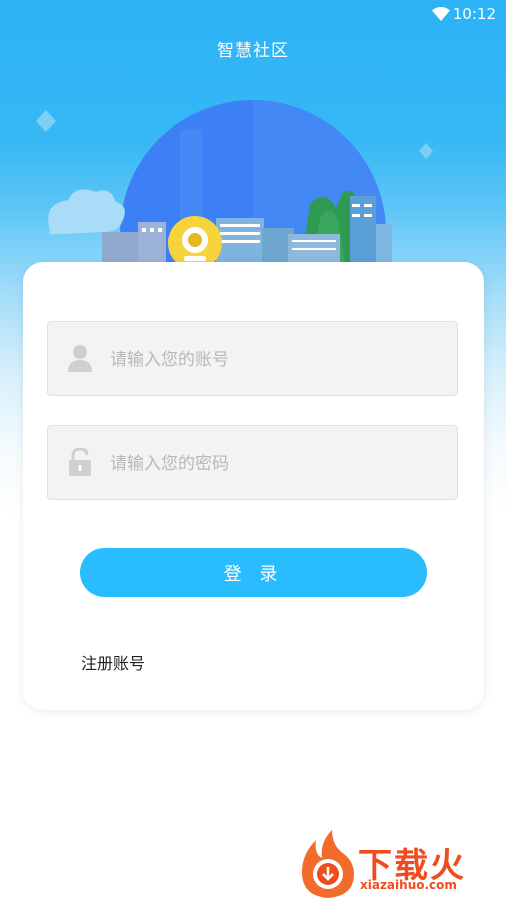  What do you see at coordinates (441, 14) in the screenshot?
I see `wifi-icon` at bounding box center [441, 14].